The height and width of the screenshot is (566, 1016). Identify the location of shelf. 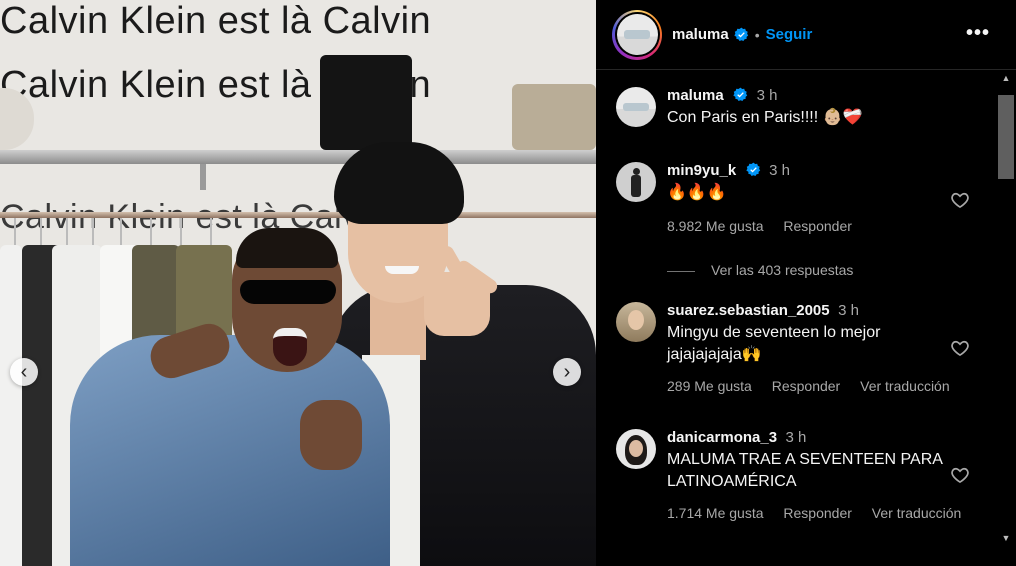
(298, 157).